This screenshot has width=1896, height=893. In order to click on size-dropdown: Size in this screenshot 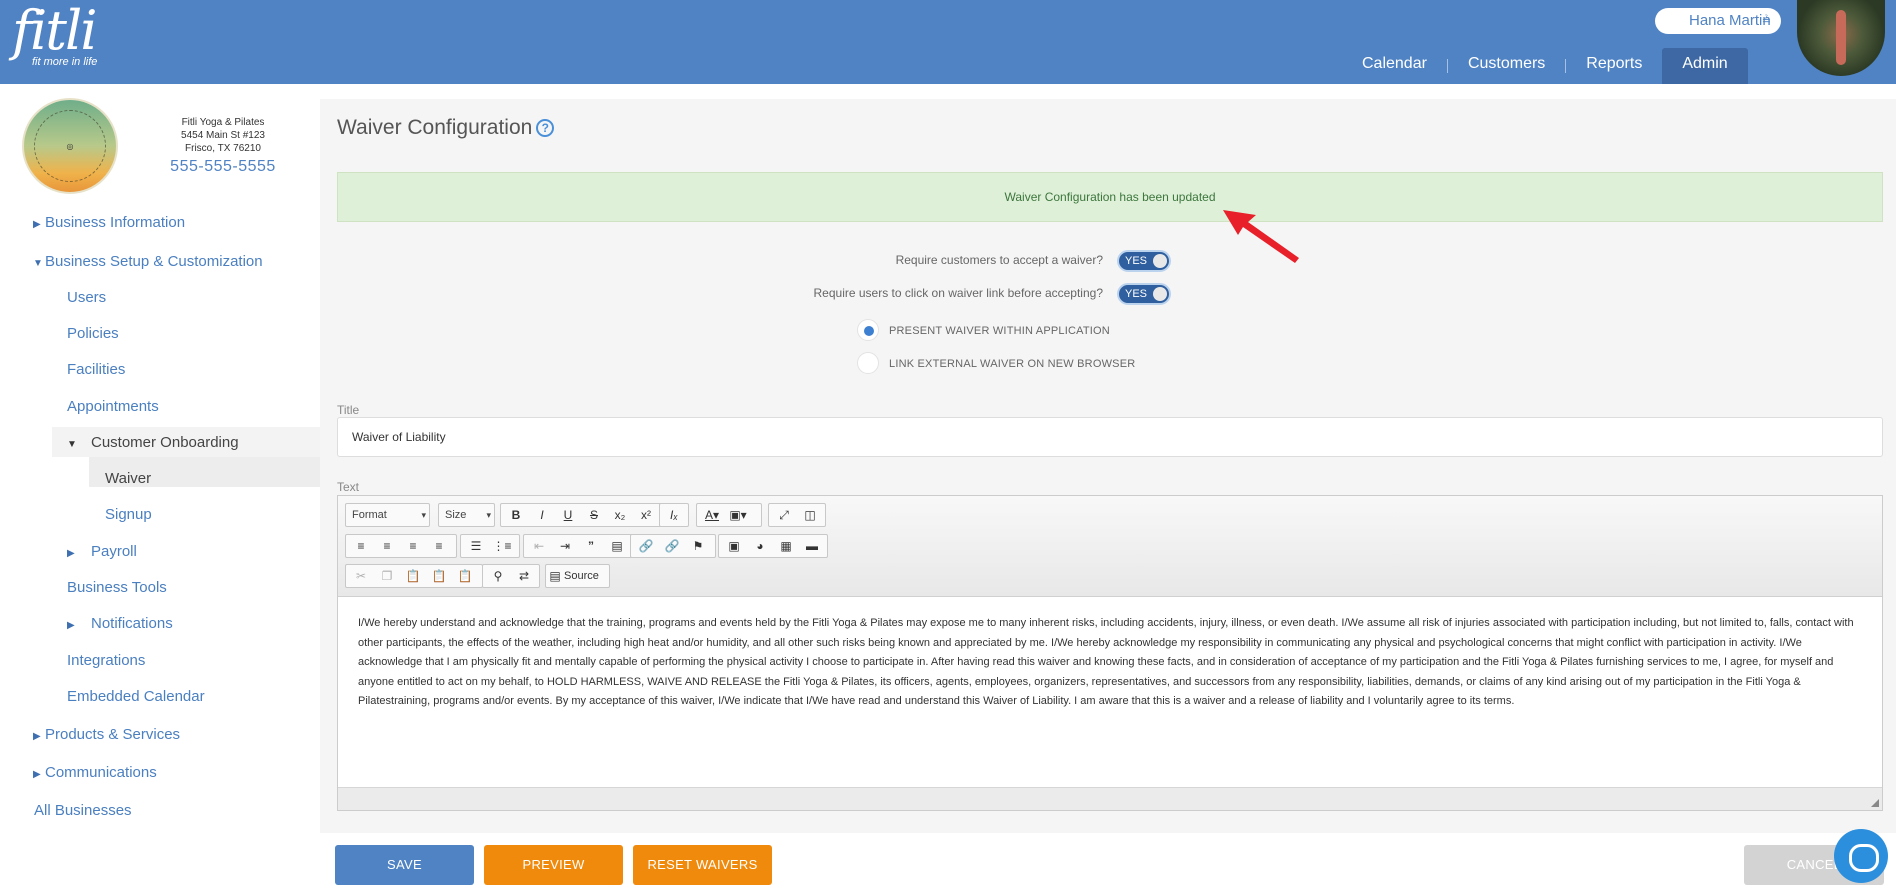, I will do `click(466, 515)`.